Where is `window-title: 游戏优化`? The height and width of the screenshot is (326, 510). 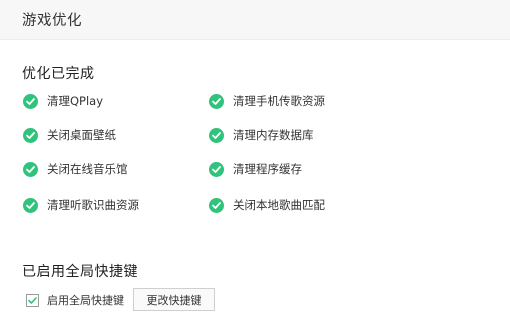
window-title: 游戏优化 is located at coordinates (52, 21).